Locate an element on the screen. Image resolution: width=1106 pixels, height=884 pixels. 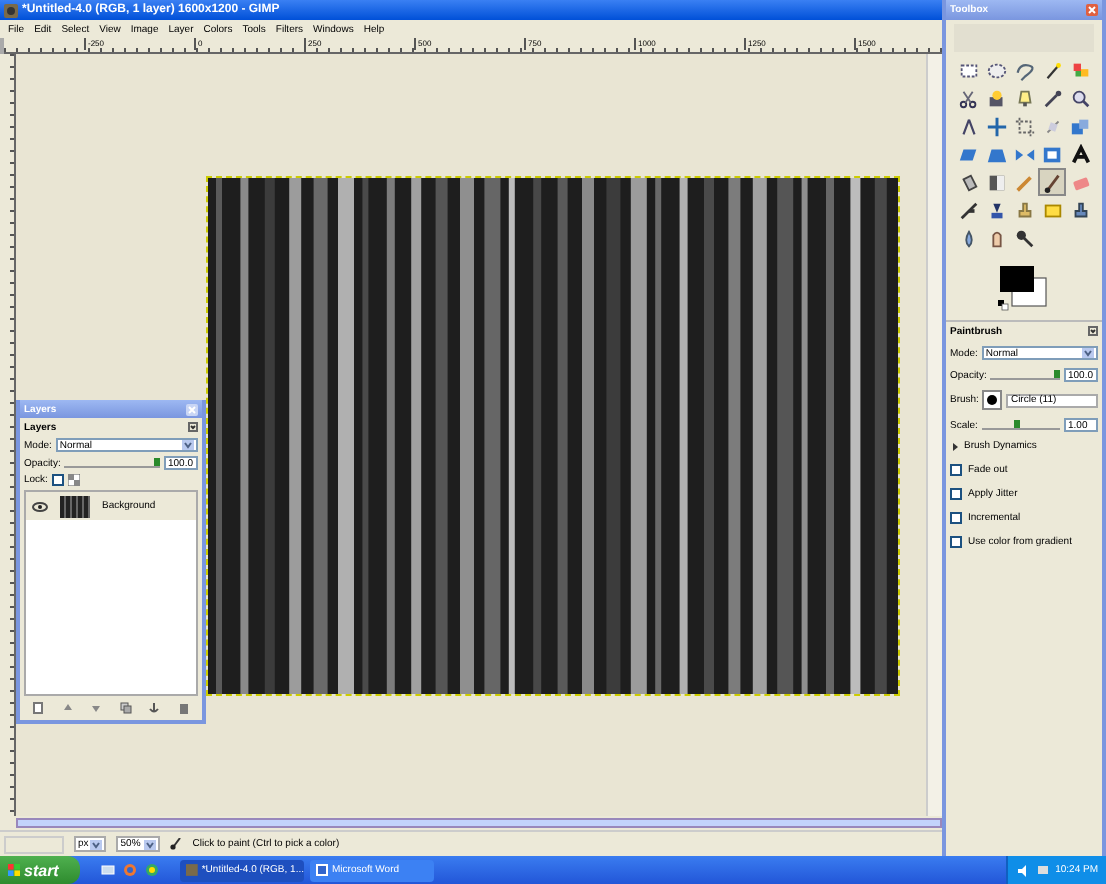
crop-icon is located at coordinates (1024, 126).